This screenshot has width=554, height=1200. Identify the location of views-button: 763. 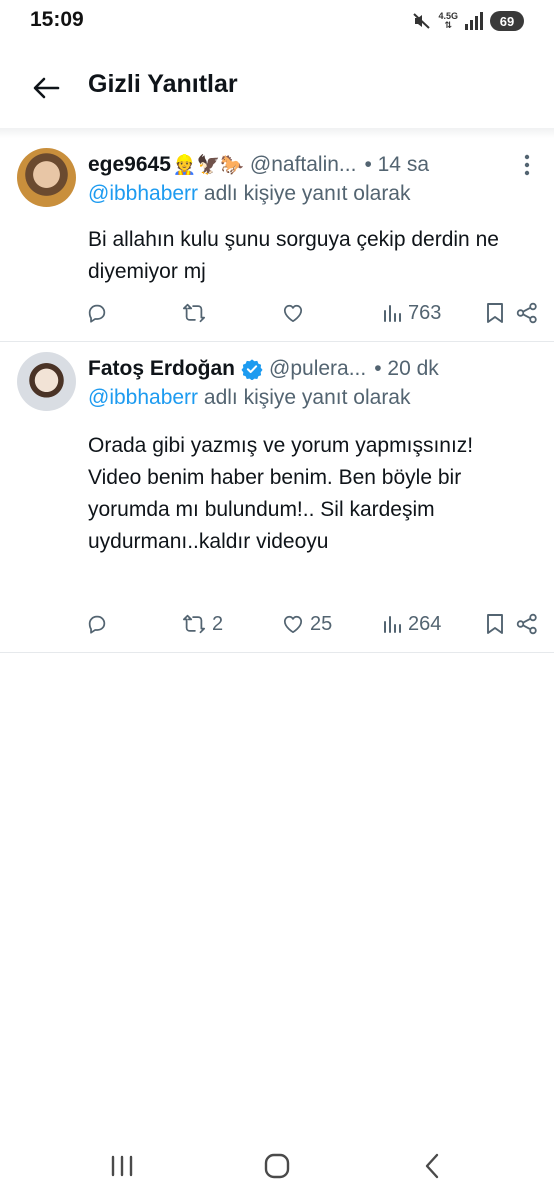
(411, 313).